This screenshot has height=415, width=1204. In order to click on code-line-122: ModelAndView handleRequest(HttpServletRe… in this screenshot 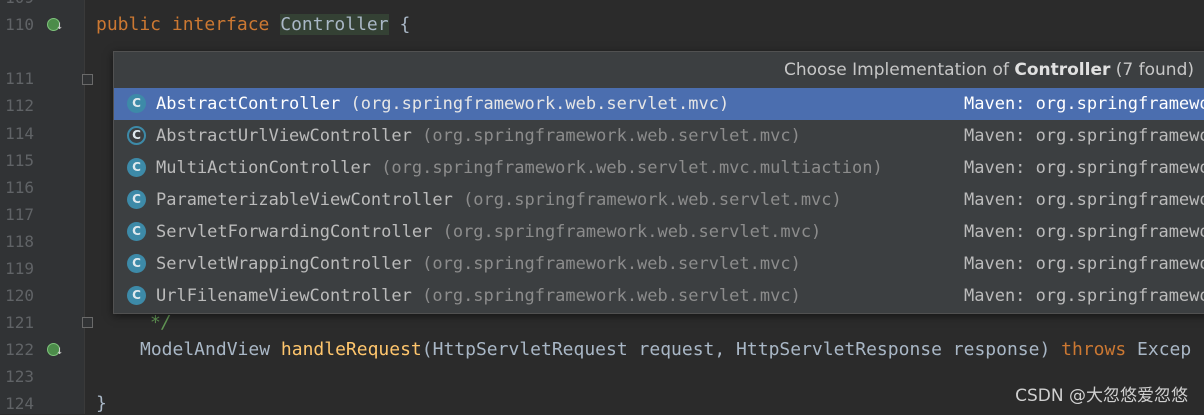, I will do `click(665, 350)`.